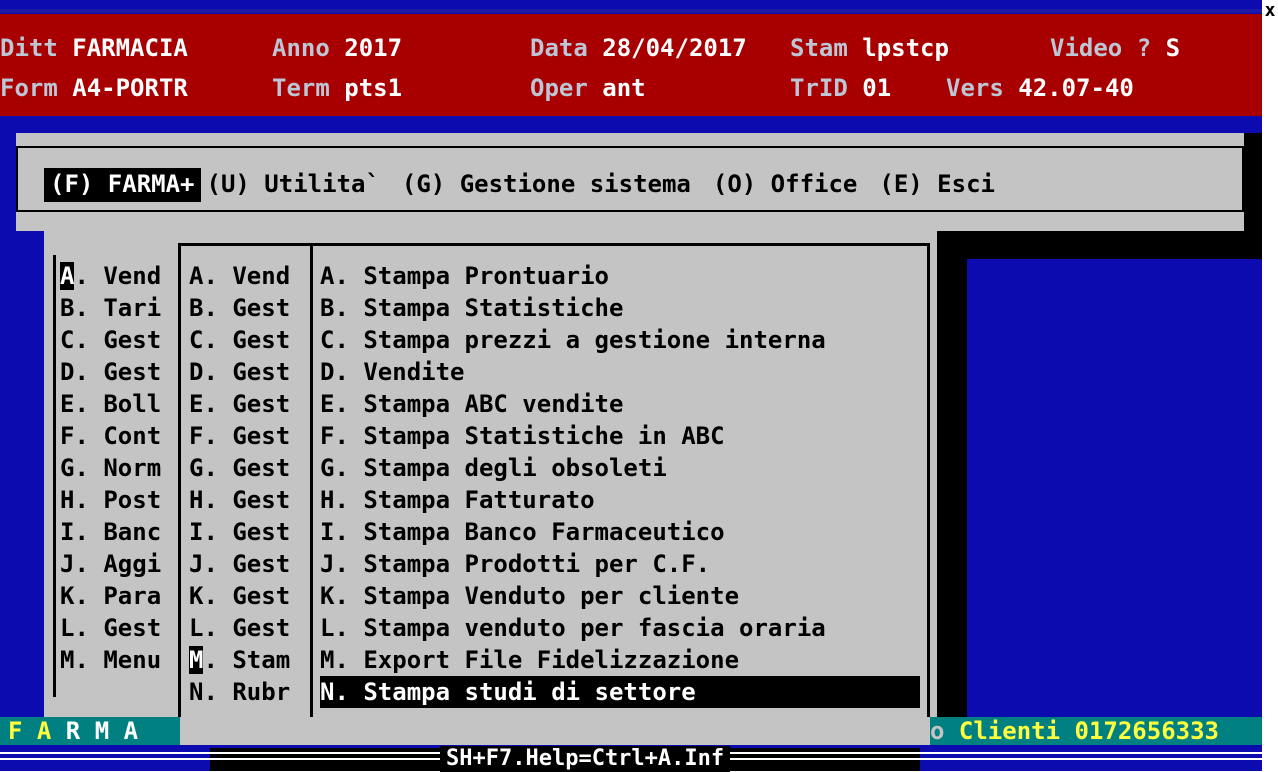 This screenshot has height=772, width=1278. What do you see at coordinates (620, 532) in the screenshot?
I see `menu3-item: I. Stampa Banco Farmaceutico` at bounding box center [620, 532].